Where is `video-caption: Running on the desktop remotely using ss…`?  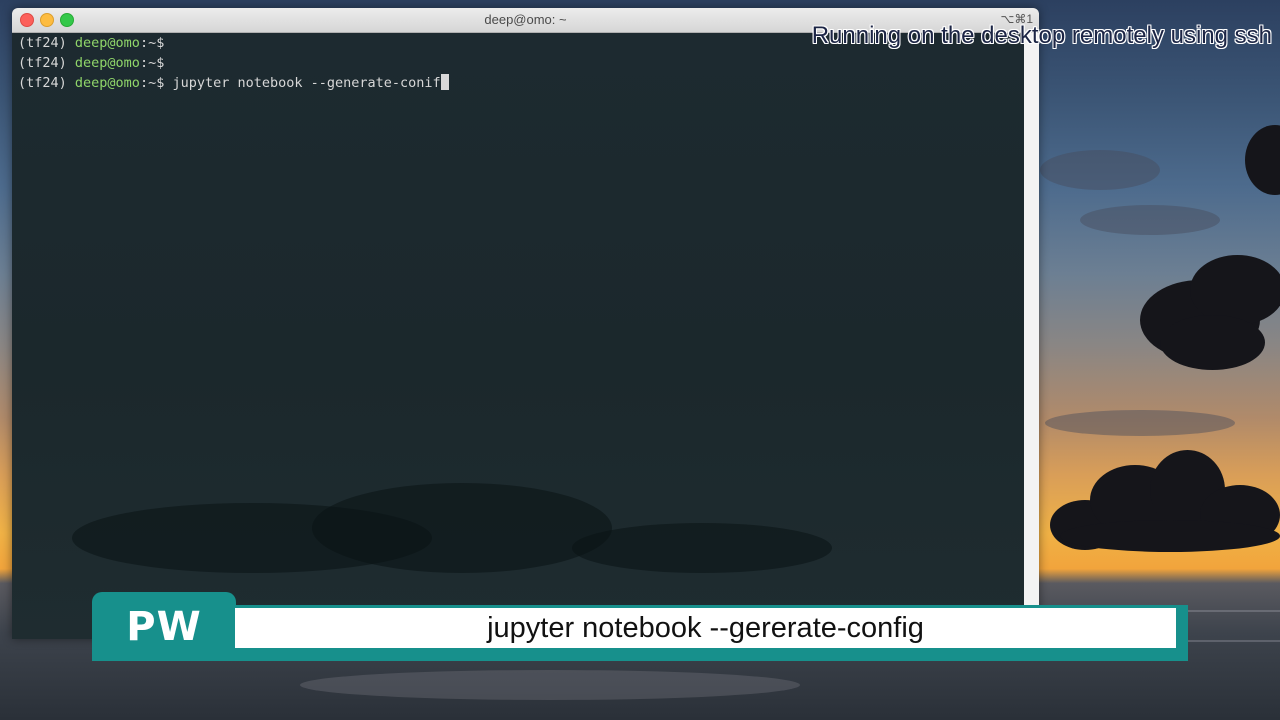 video-caption: Running on the desktop remotely using ss… is located at coordinates (1041, 35).